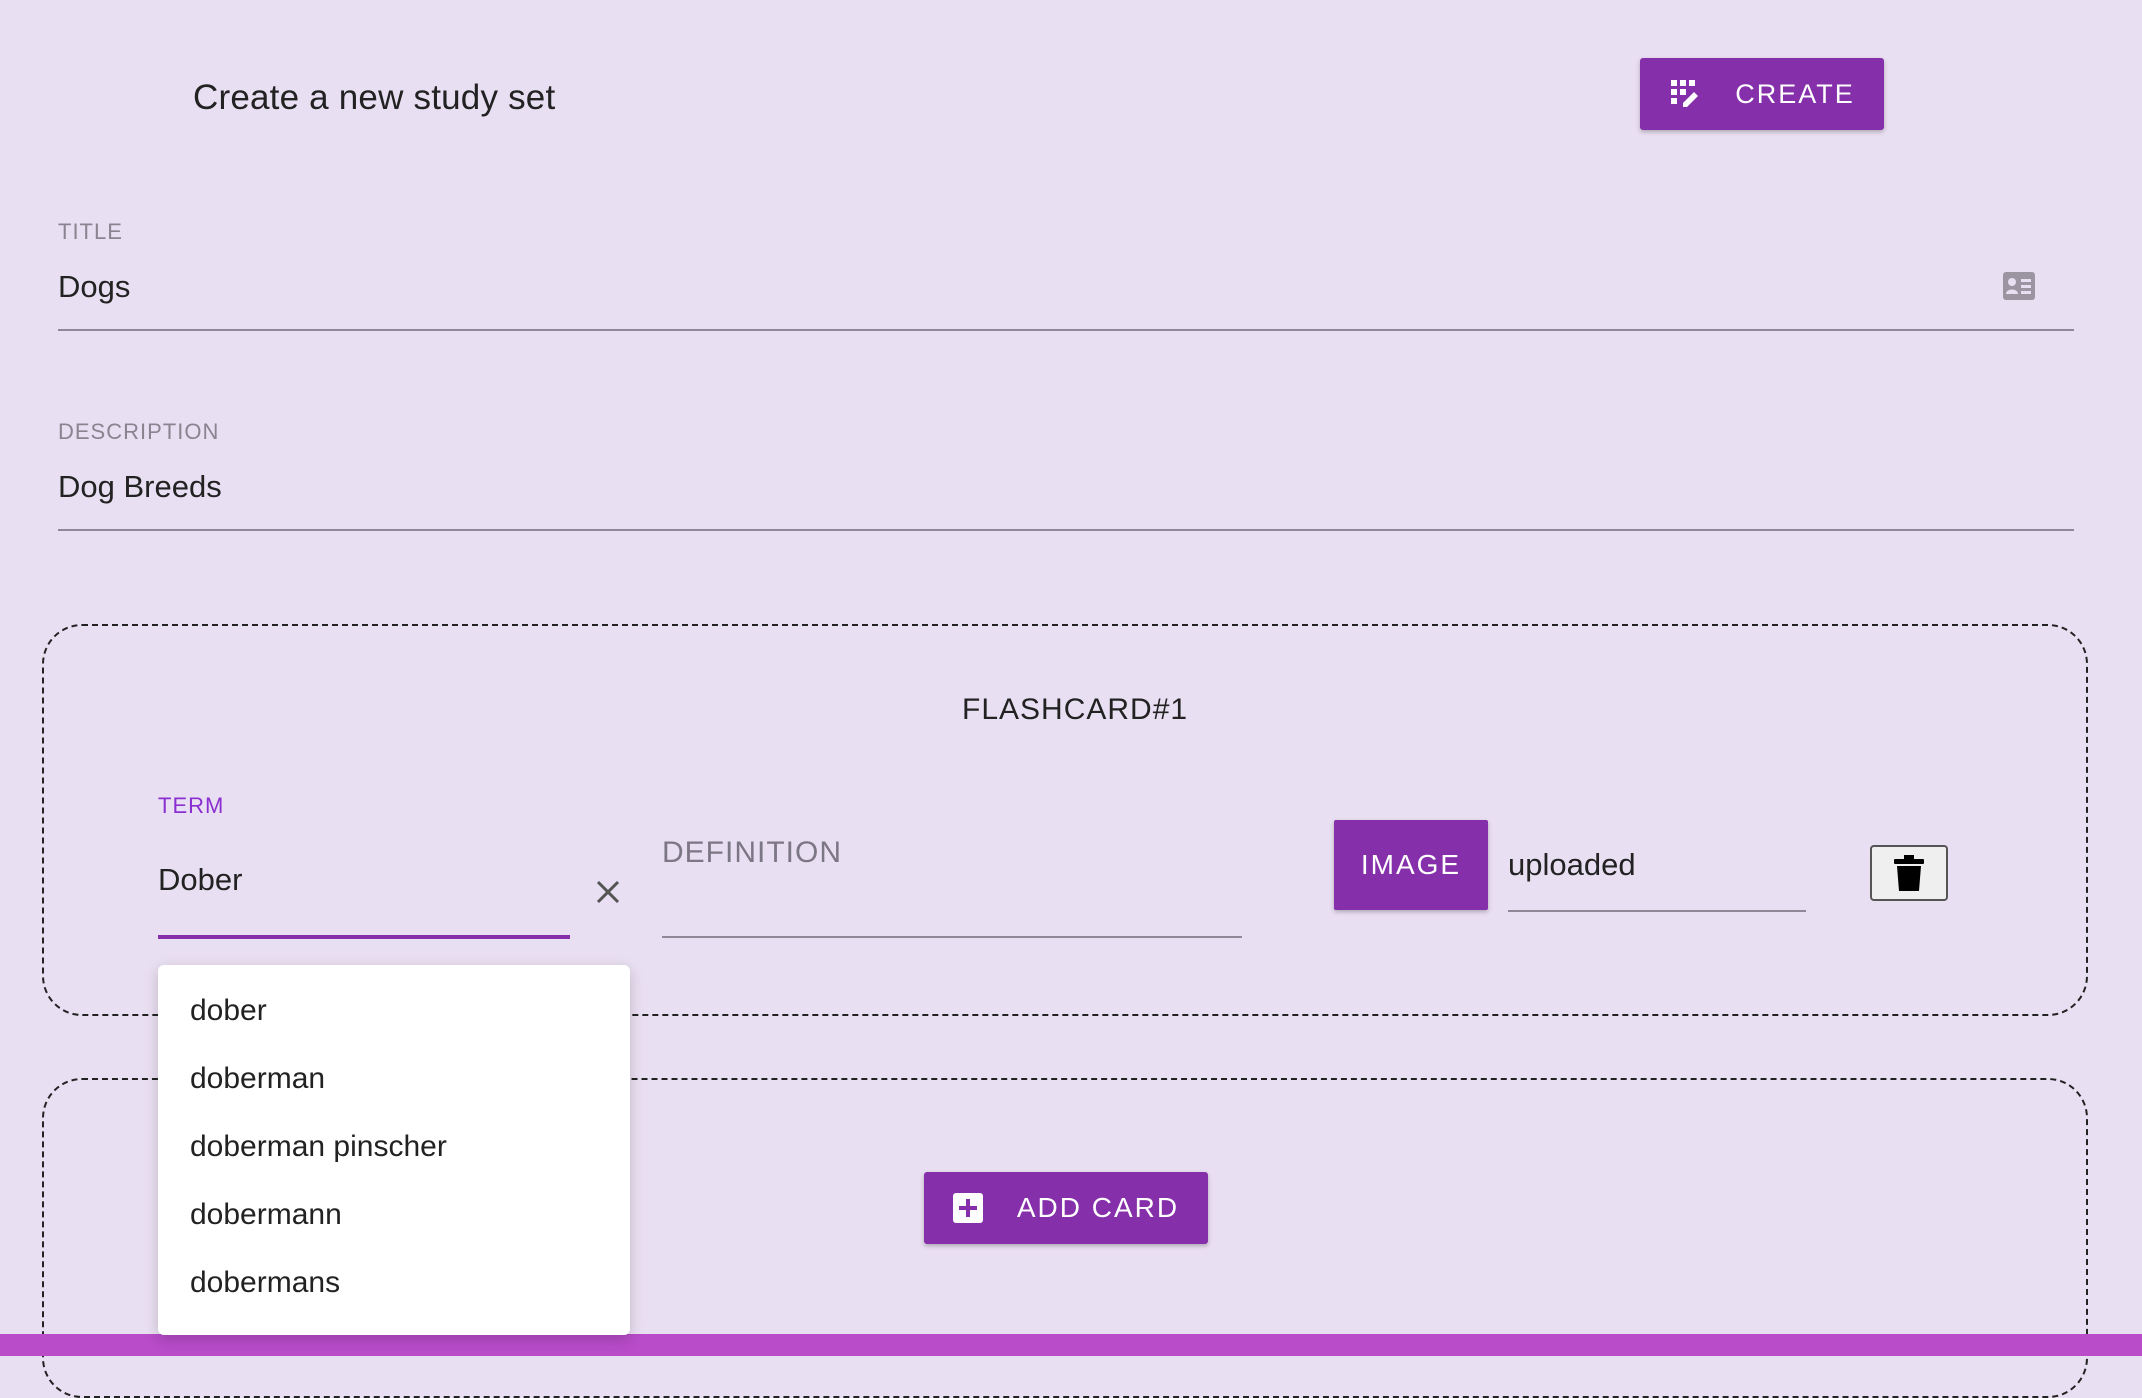  I want to click on trash-icon, so click(1909, 873).